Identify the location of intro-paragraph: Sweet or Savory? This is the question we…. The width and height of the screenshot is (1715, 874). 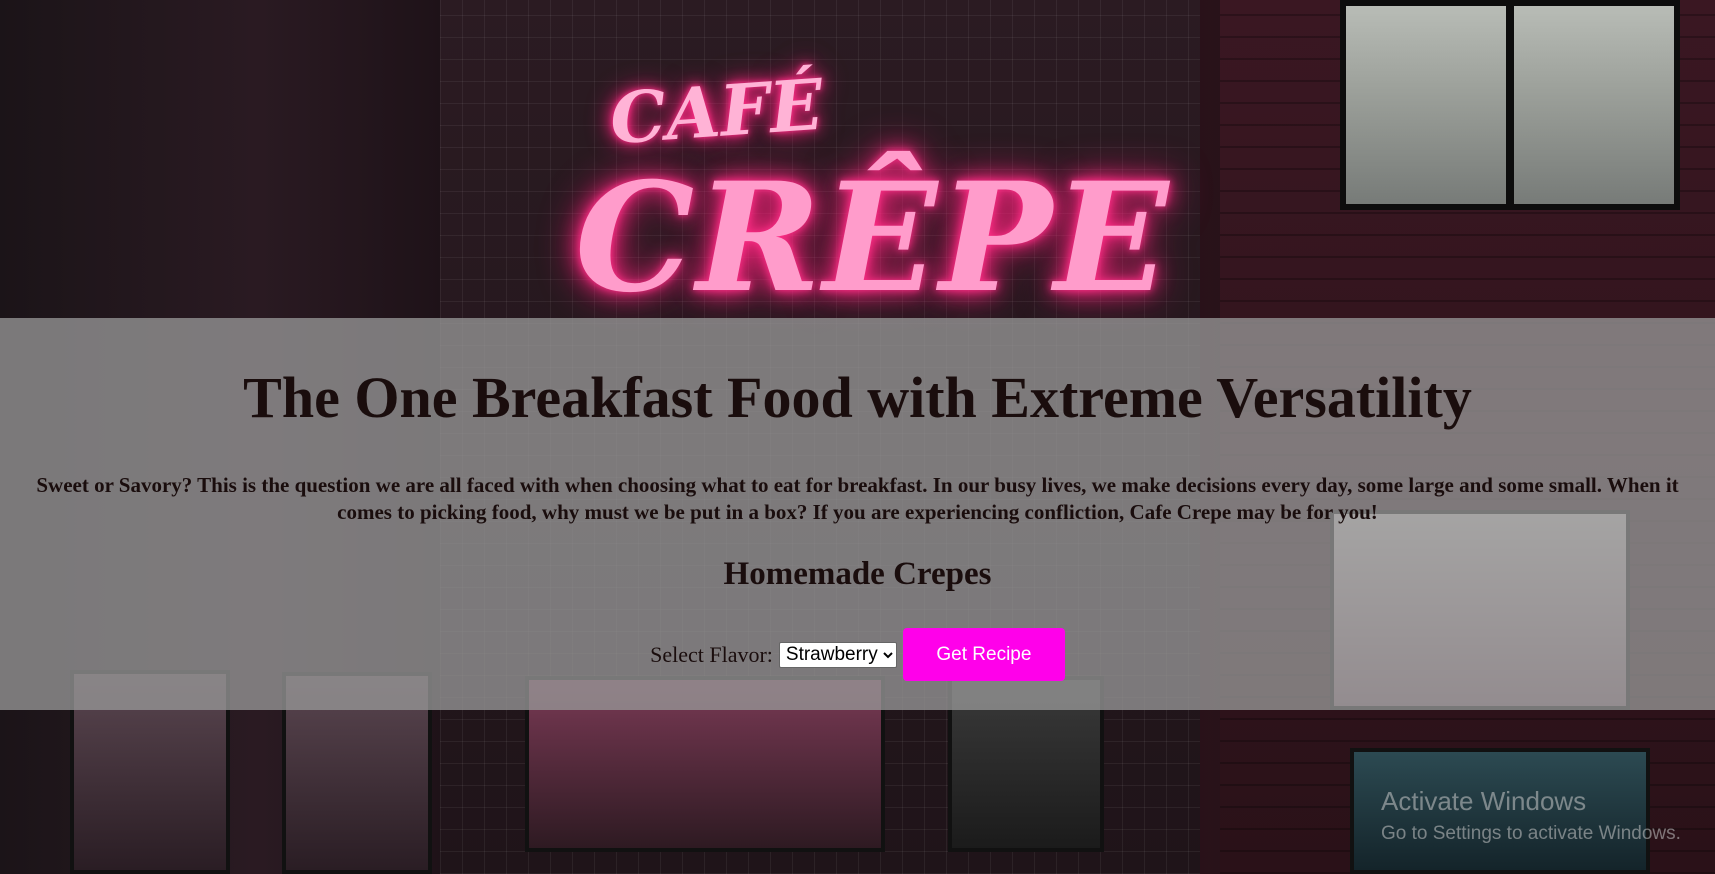
(857, 498).